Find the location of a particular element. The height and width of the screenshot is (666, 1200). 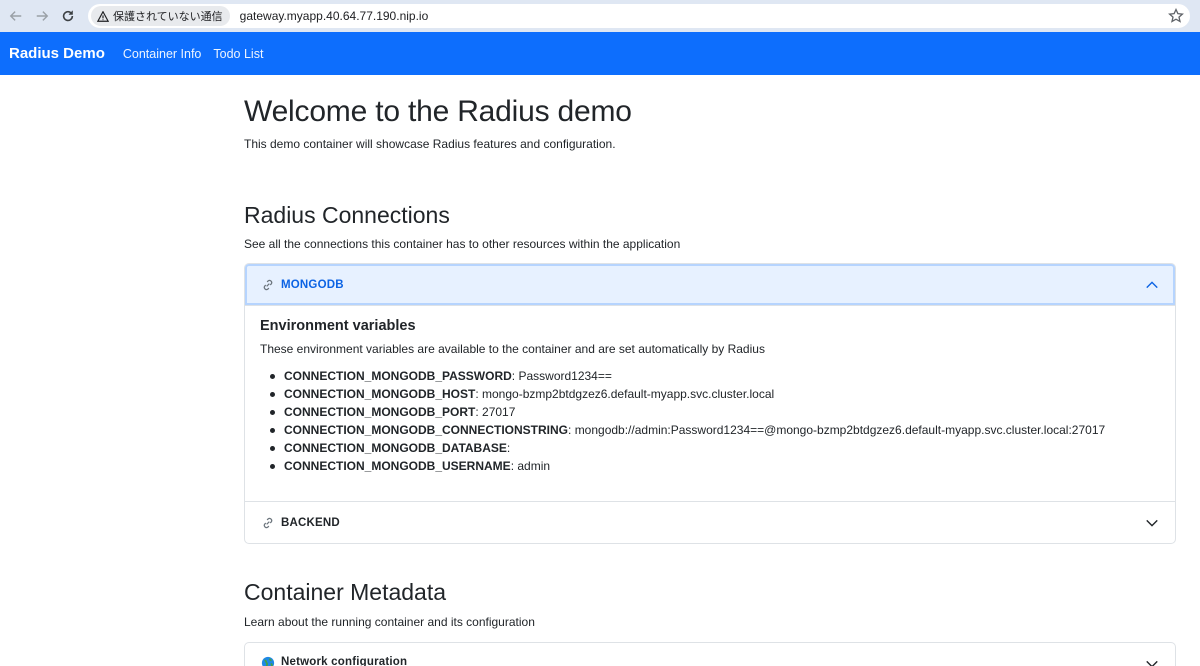

forward-button is located at coordinates (42, 16).